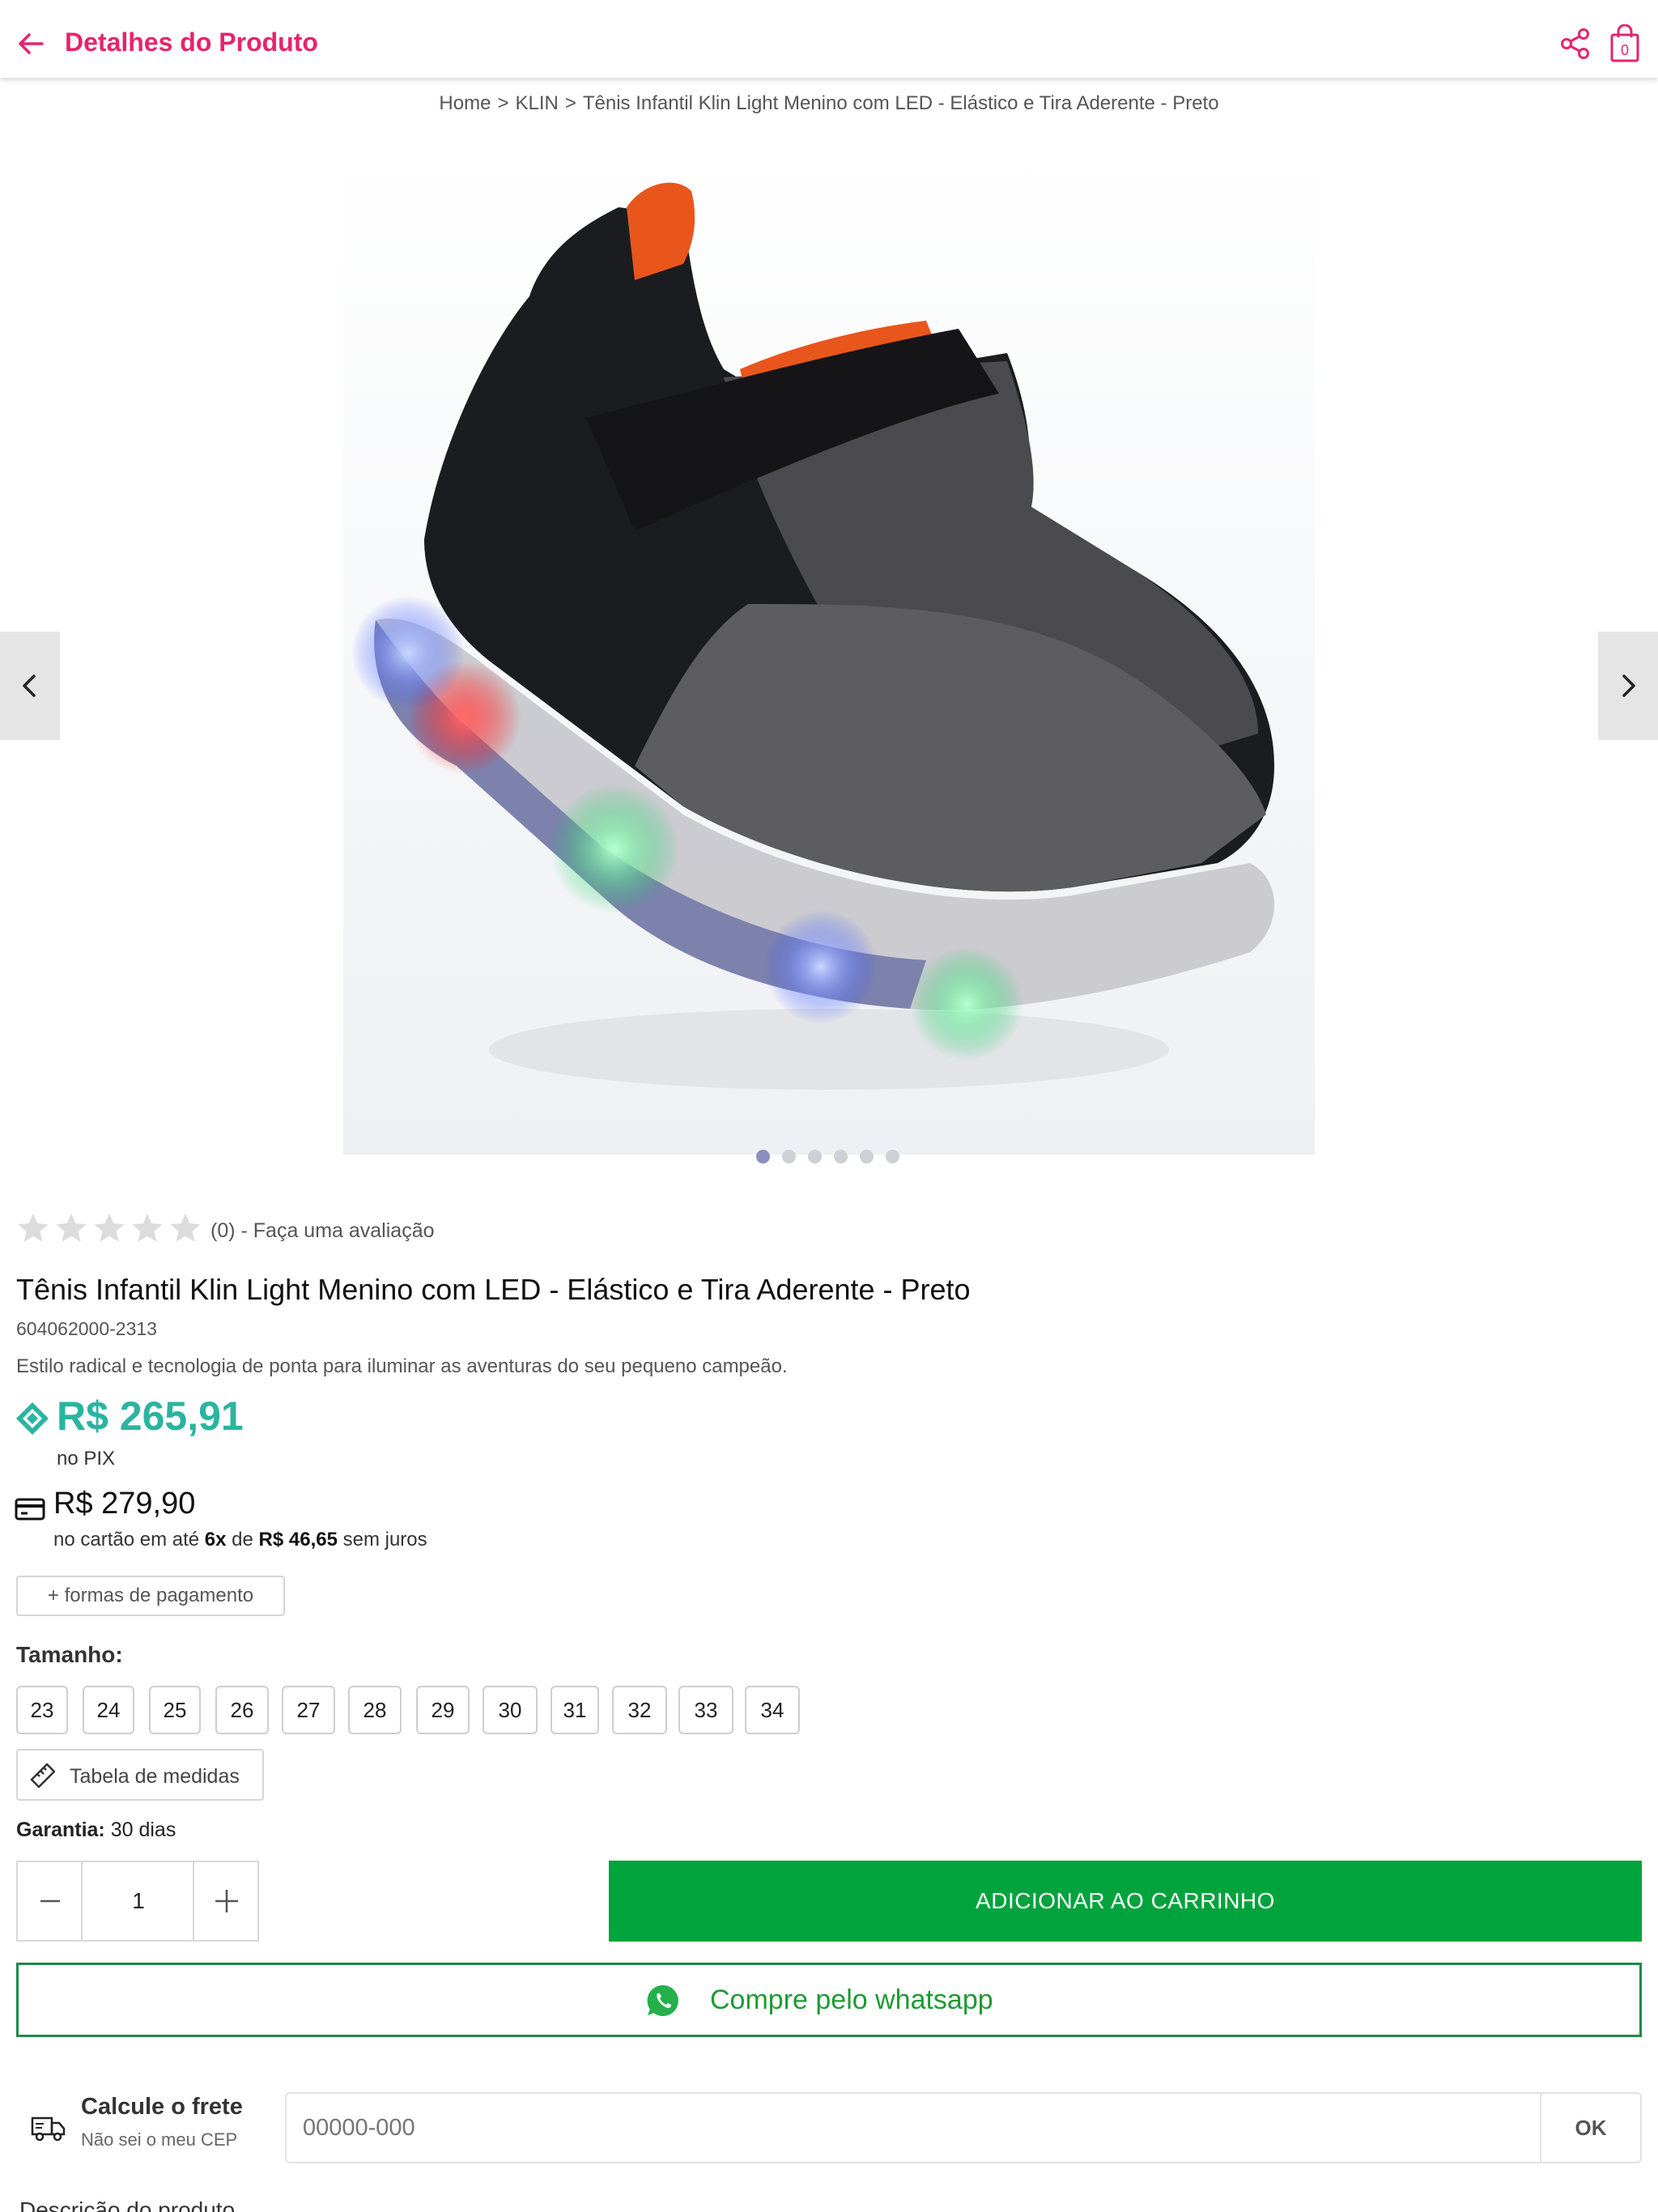 The height and width of the screenshot is (2212, 1658). What do you see at coordinates (96, 1830) in the screenshot?
I see `warranty-info: Garantia: 30 dias` at bounding box center [96, 1830].